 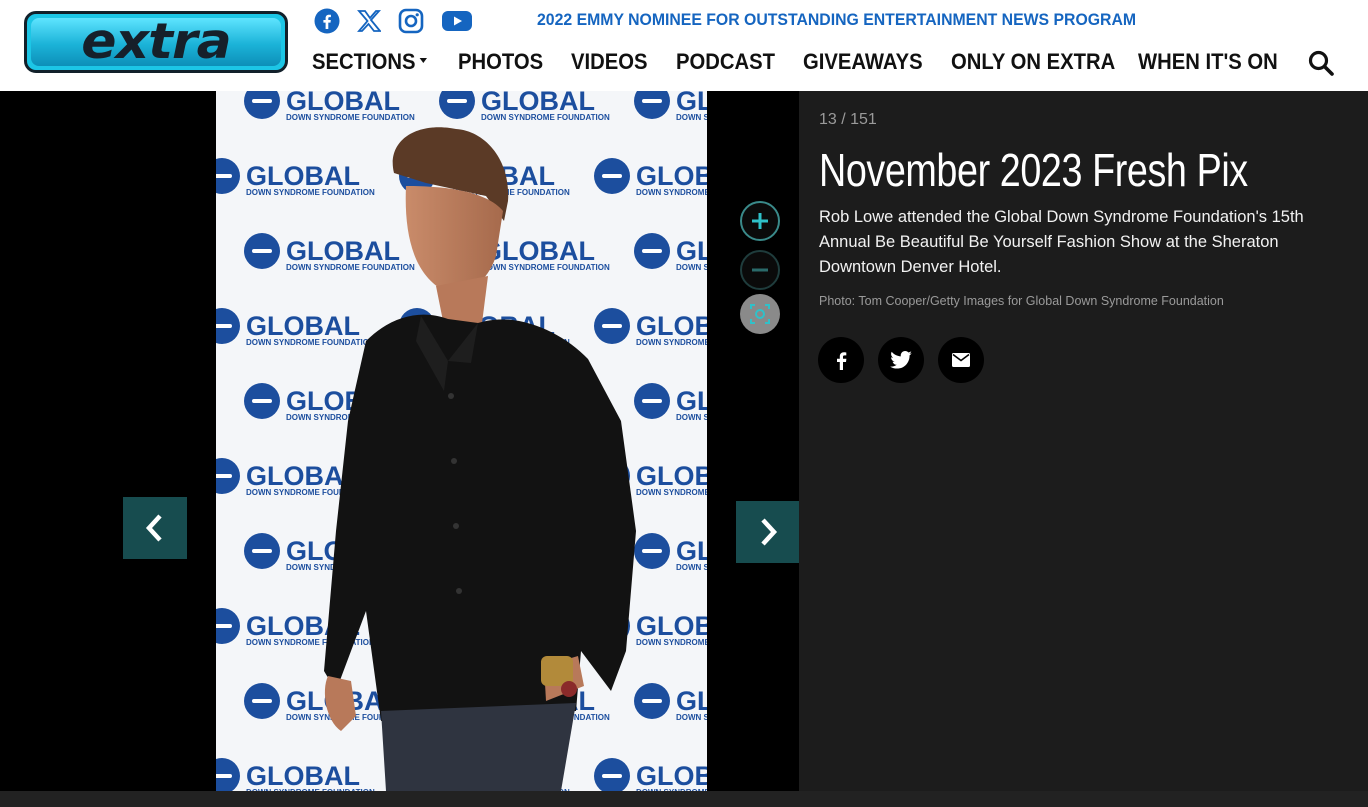 I want to click on zoom-in-button, so click(x=760, y=221).